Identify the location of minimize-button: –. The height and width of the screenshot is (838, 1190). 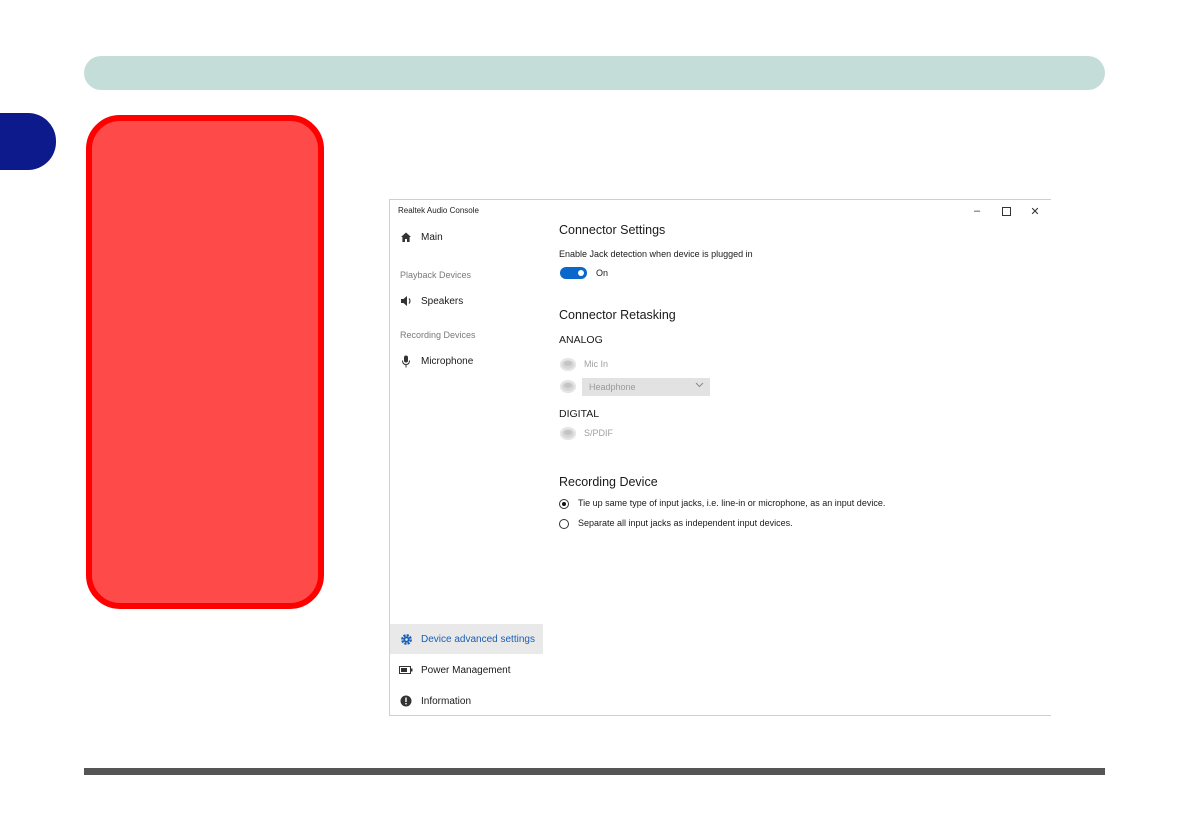
(977, 211).